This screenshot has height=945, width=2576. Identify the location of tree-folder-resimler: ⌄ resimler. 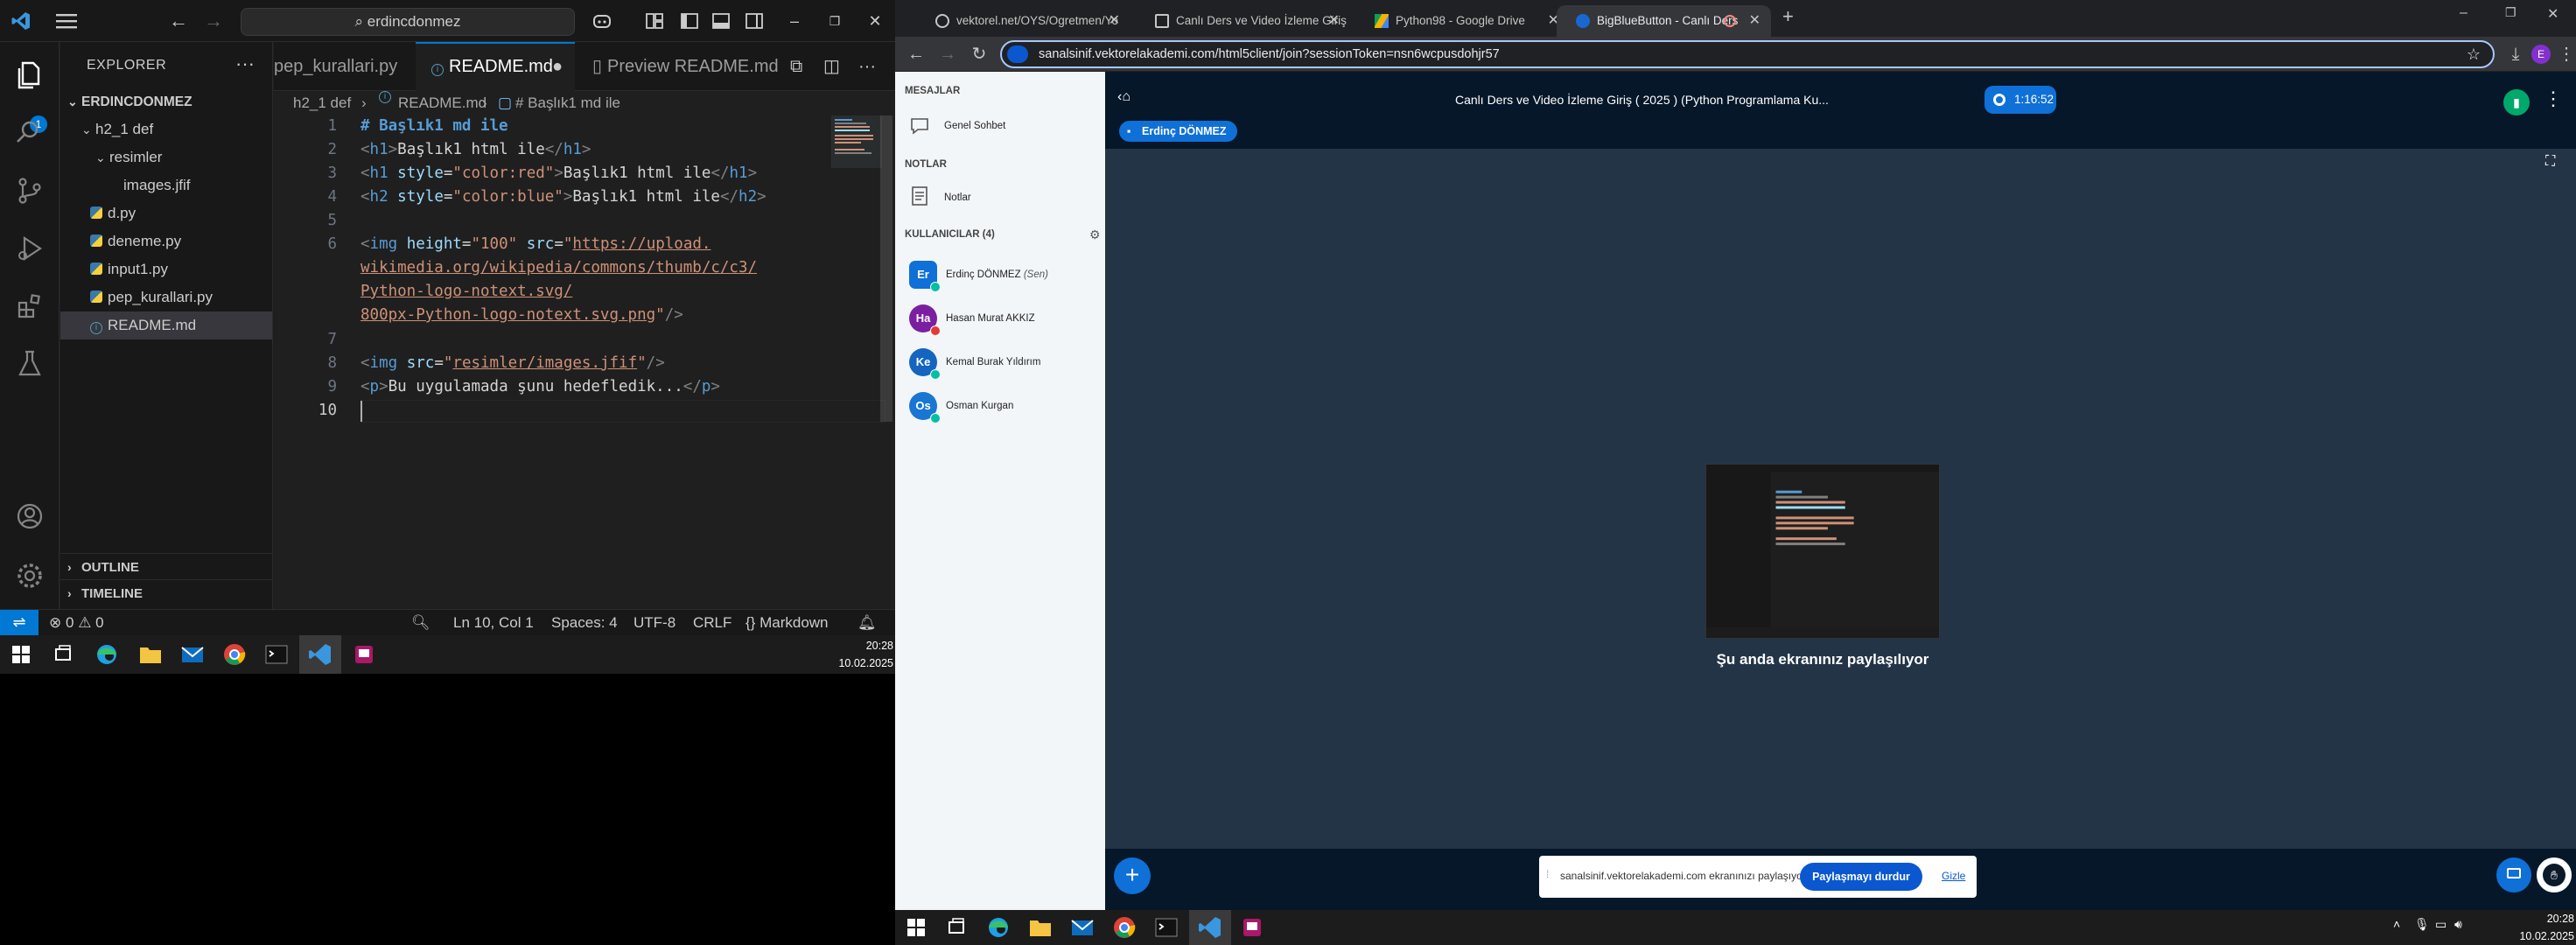
(166, 158).